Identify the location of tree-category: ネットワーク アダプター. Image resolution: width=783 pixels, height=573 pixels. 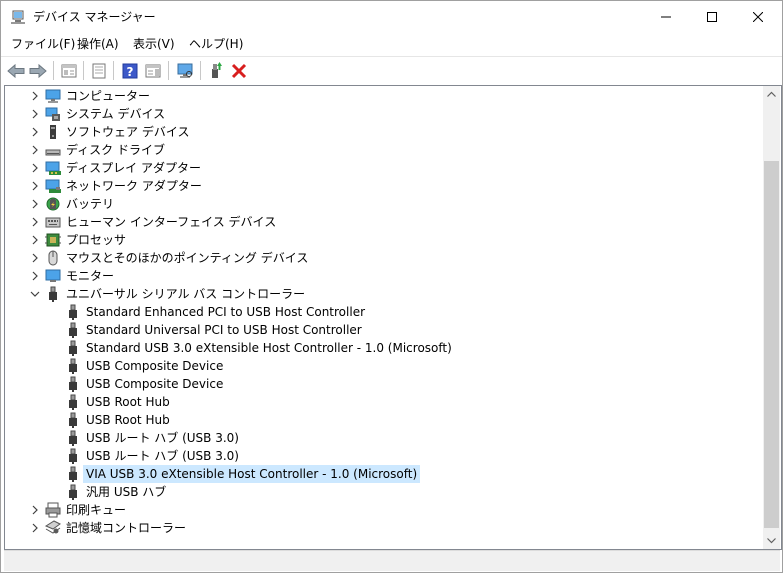
(383, 186).